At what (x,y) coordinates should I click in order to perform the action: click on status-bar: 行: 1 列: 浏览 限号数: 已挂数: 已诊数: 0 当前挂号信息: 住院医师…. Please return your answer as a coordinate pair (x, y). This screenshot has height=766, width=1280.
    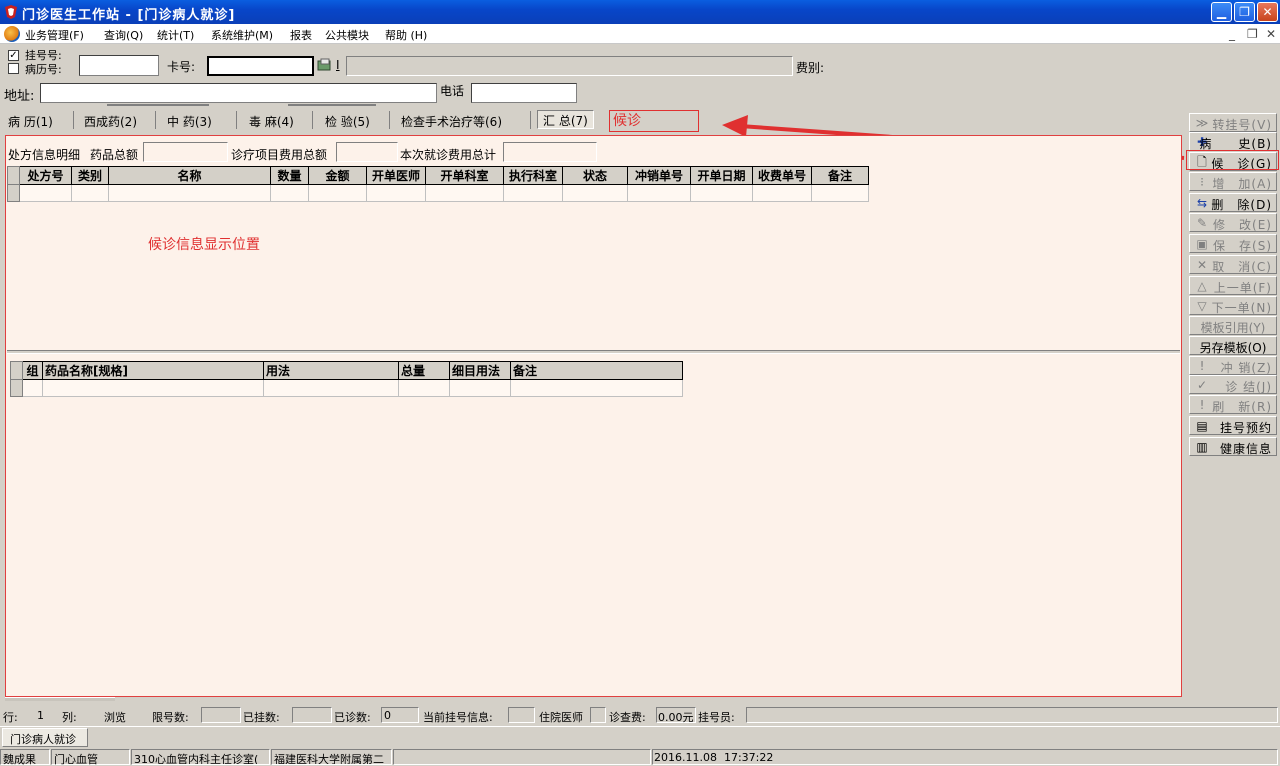
    Looking at the image, I should click on (640, 715).